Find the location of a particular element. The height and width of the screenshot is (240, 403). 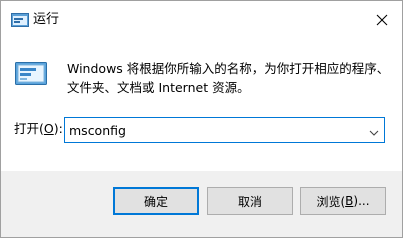

close-icon is located at coordinates (382, 20).